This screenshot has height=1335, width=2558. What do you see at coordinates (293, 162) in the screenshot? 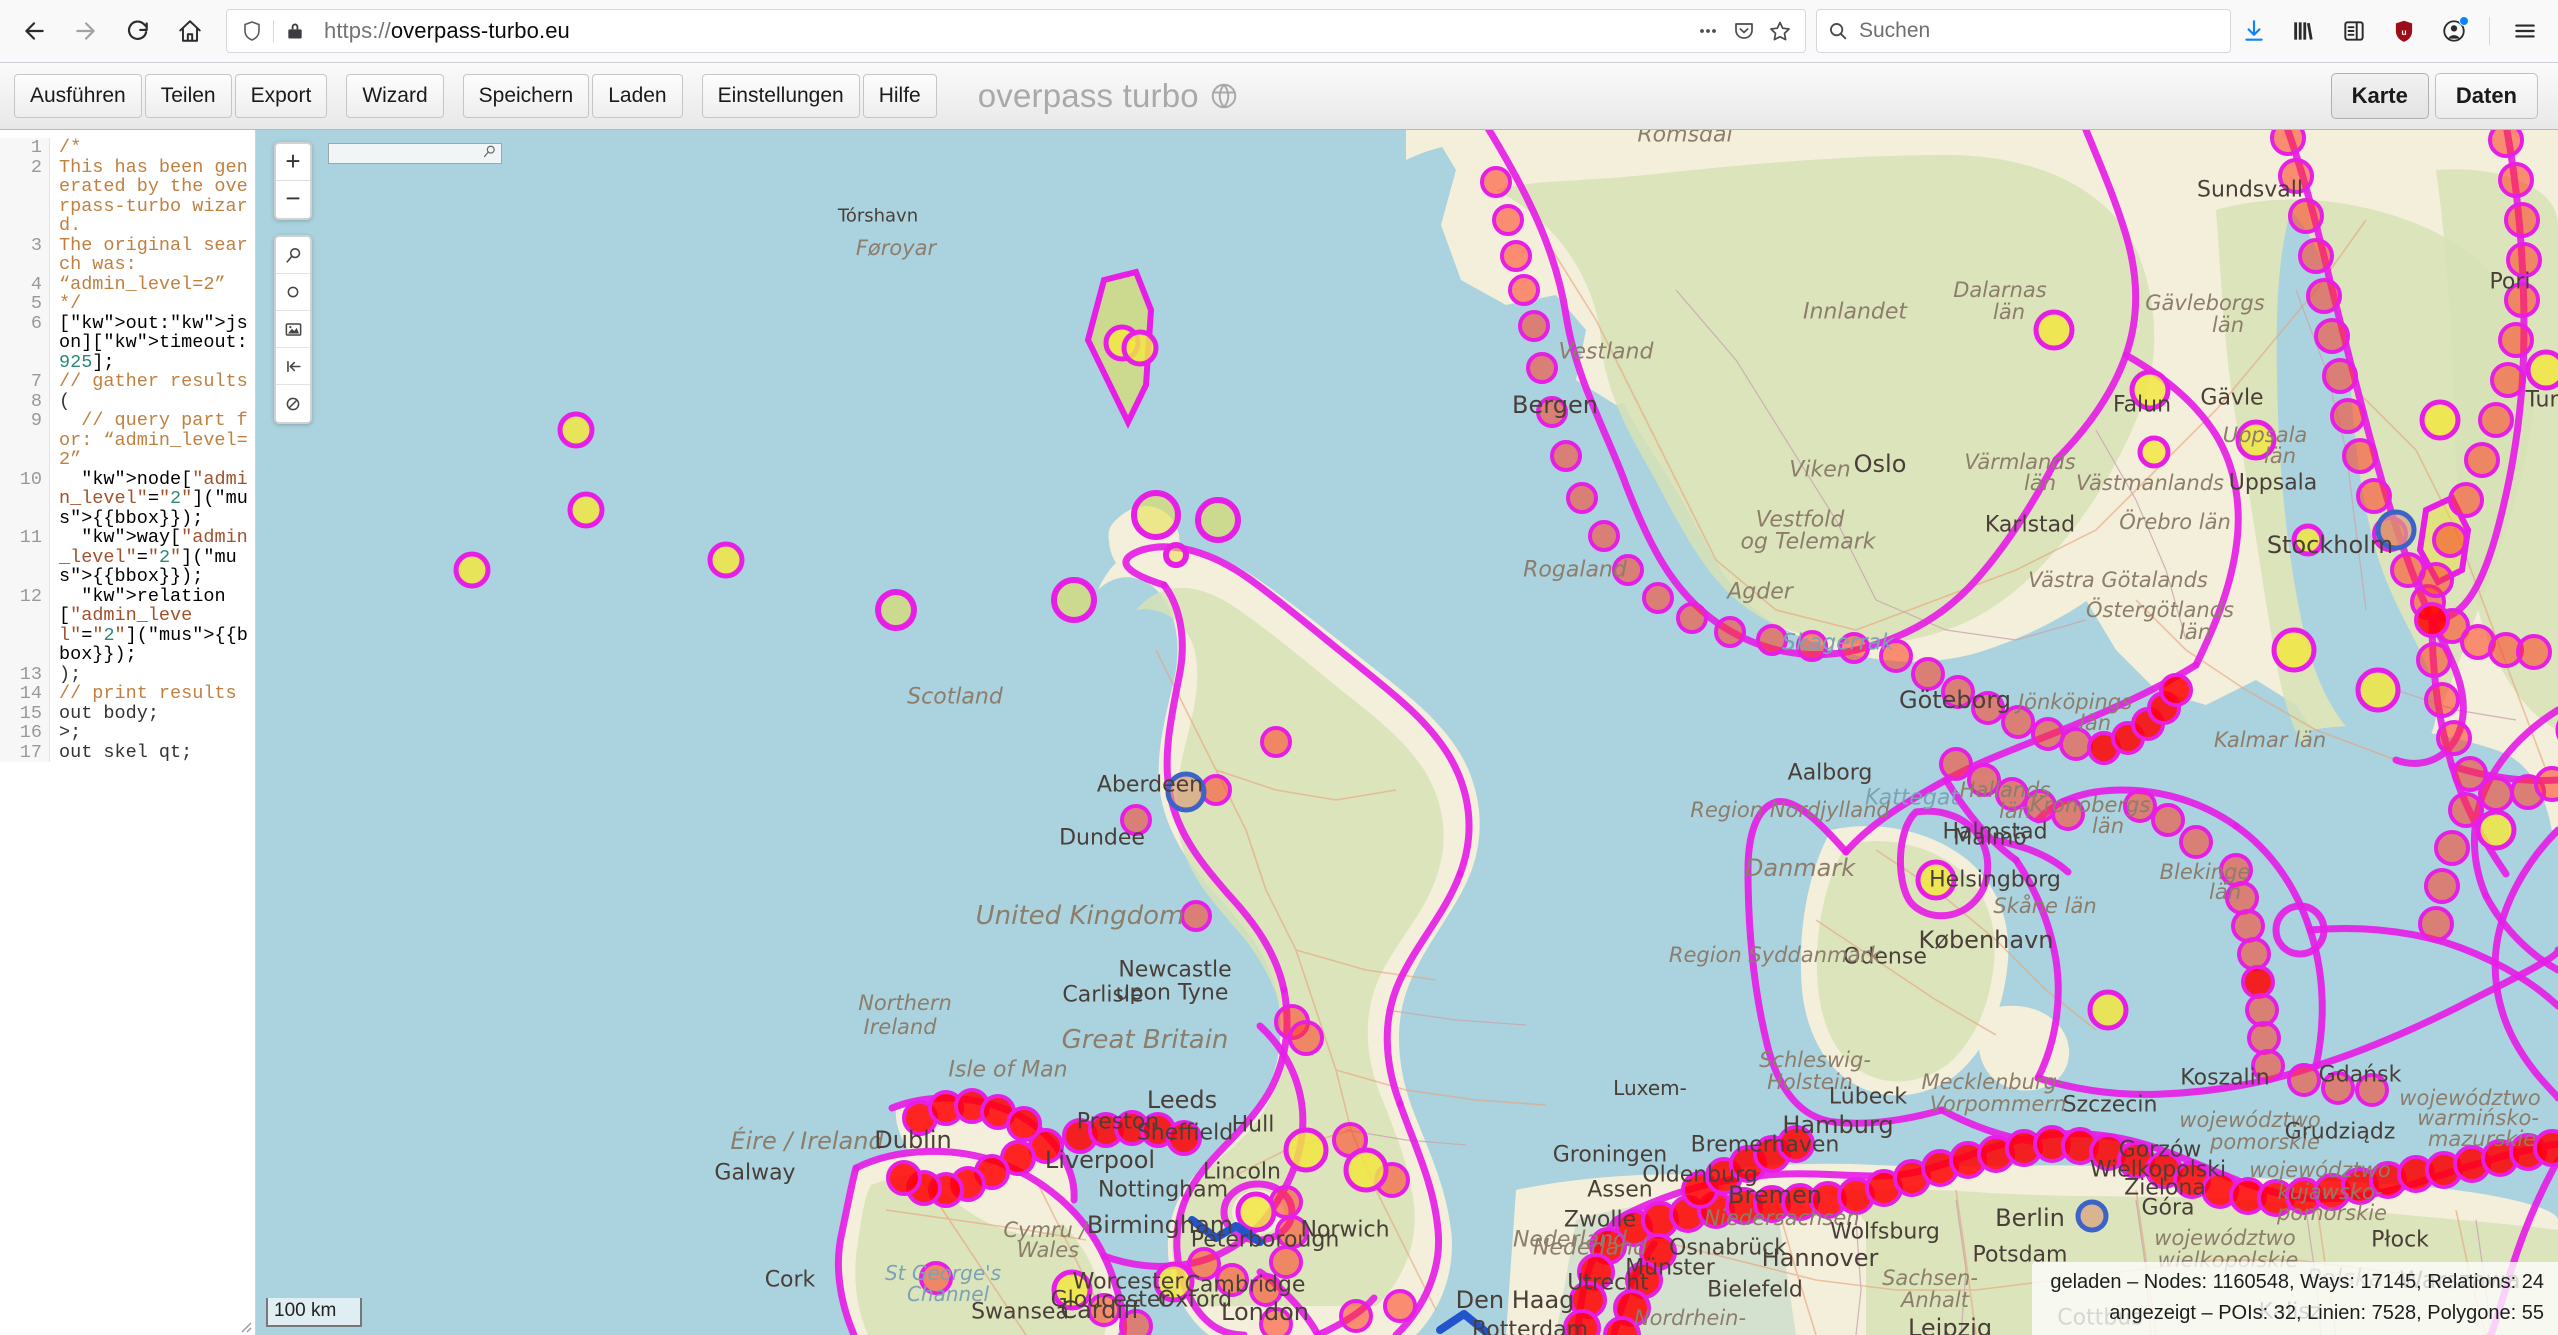
I see `zoom-in-button: +` at bounding box center [293, 162].